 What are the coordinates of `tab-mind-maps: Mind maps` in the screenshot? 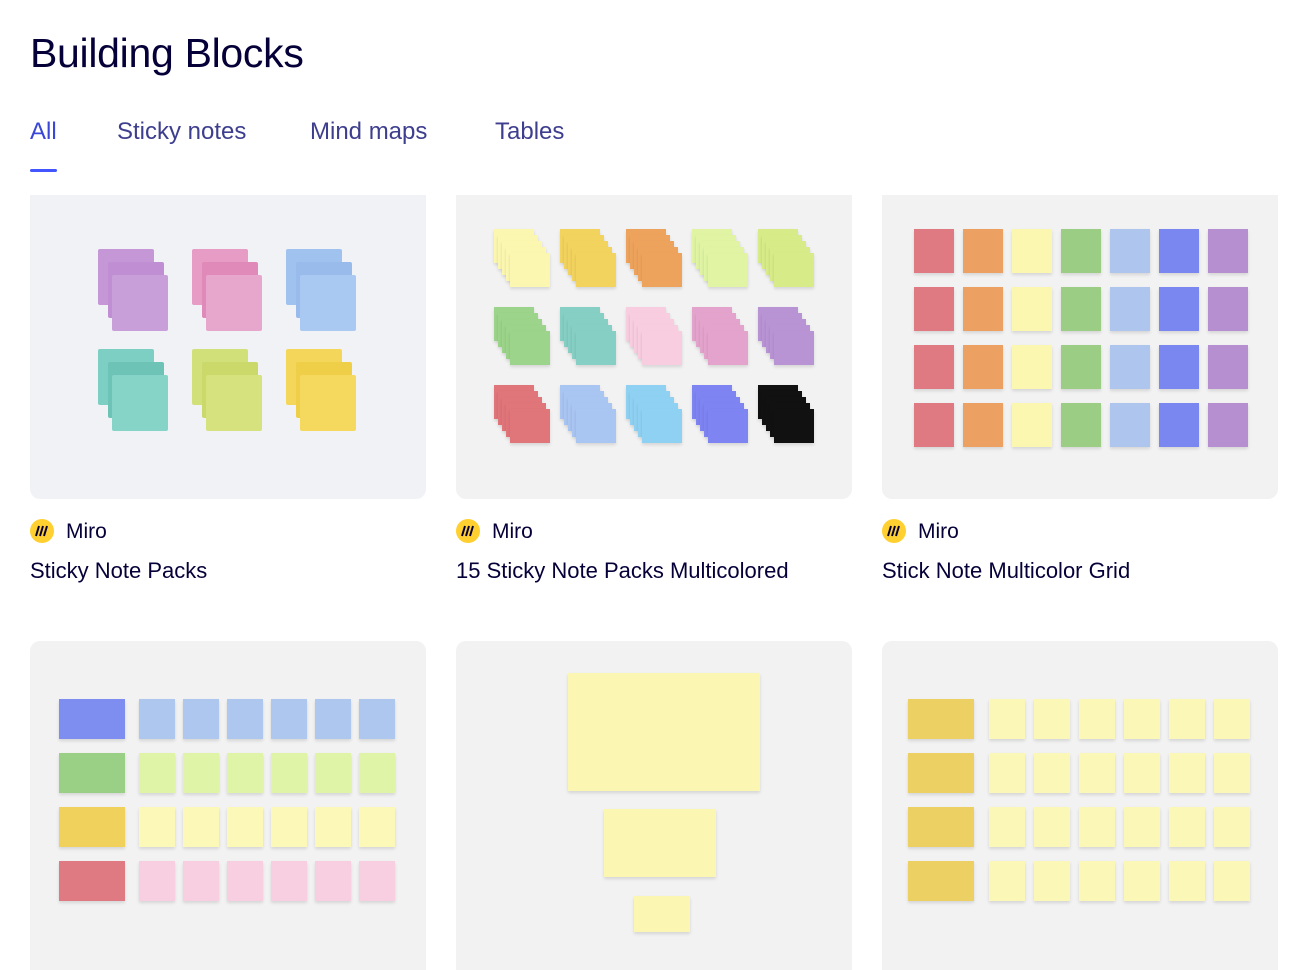 It's located at (368, 132).